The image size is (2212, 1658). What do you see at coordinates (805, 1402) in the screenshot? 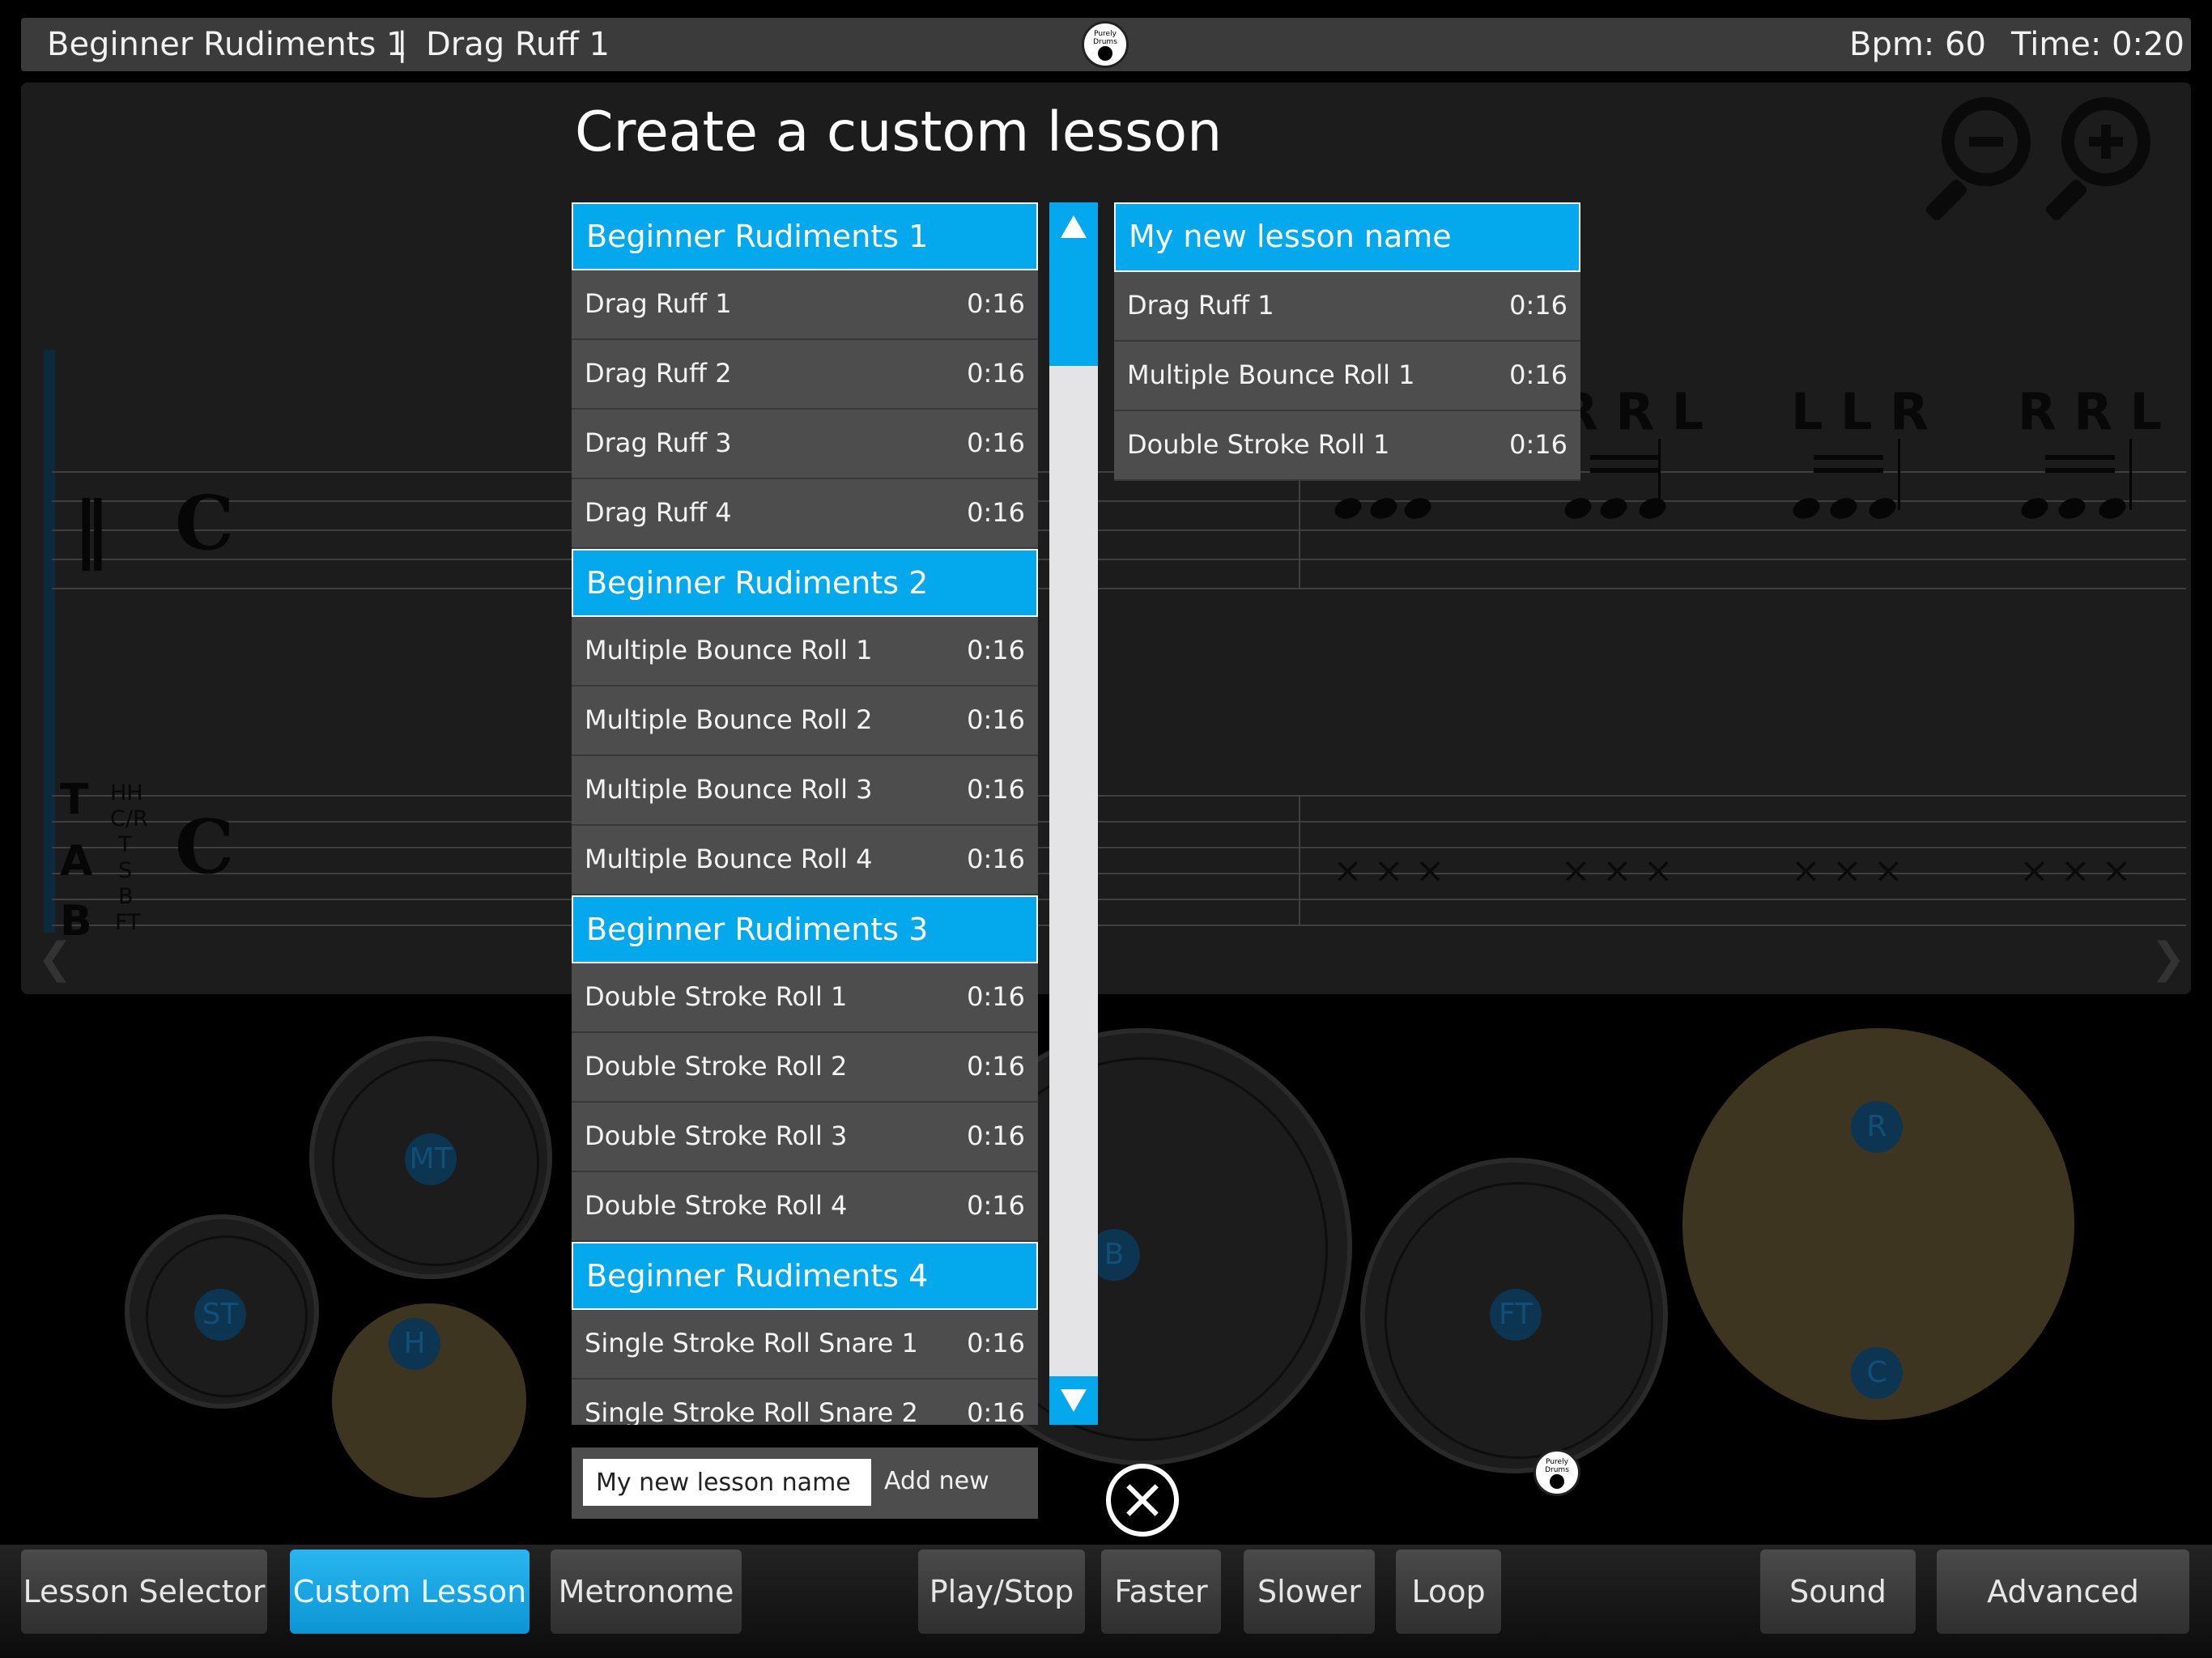
I see `list-item: Single Stroke Roll Snare 2 0:16` at bounding box center [805, 1402].